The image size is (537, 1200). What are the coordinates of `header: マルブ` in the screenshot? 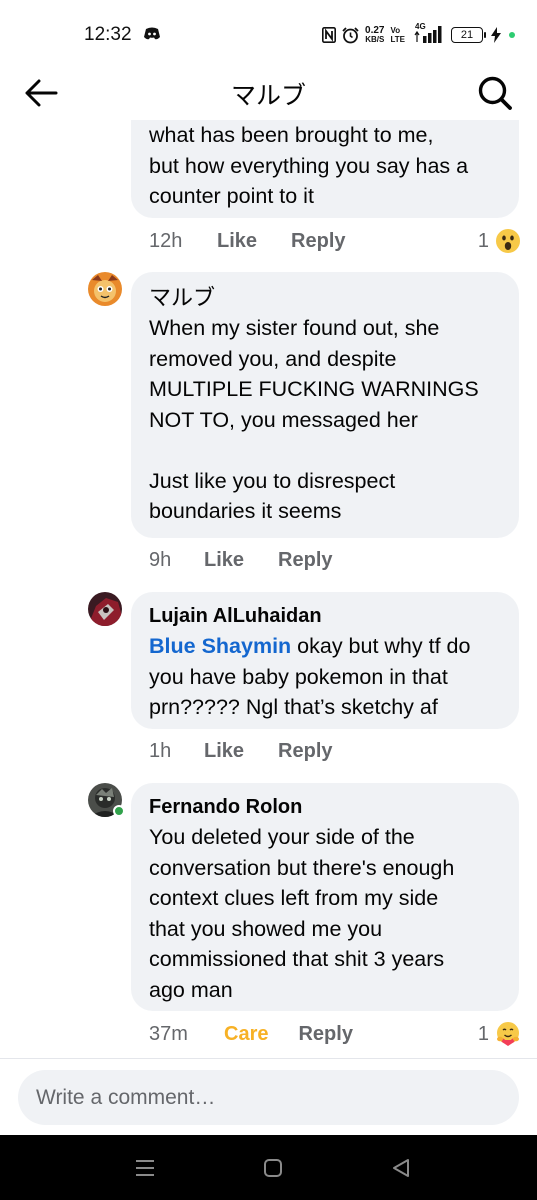 It's located at (268, 95).